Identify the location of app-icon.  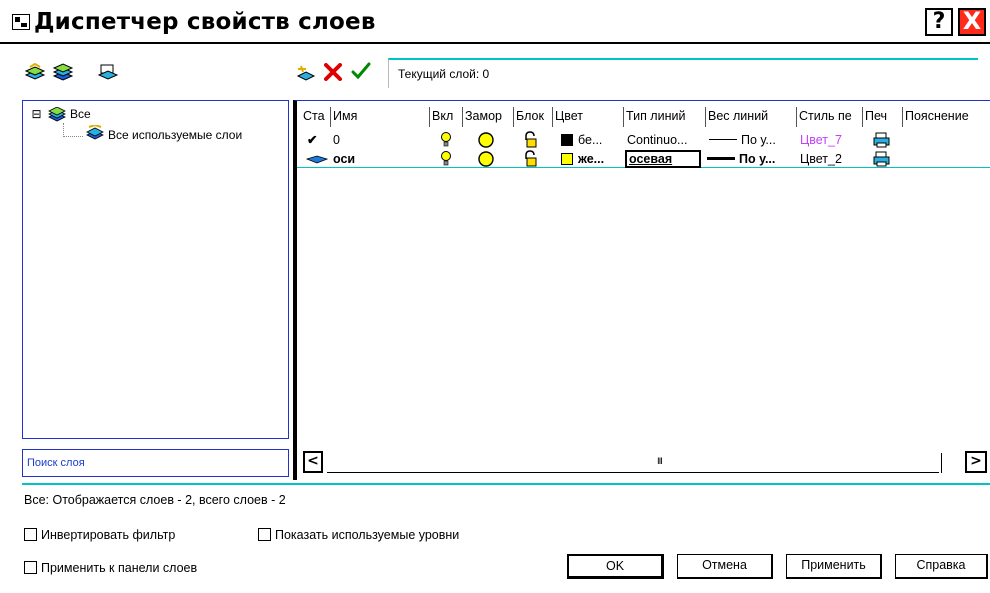
(21, 22).